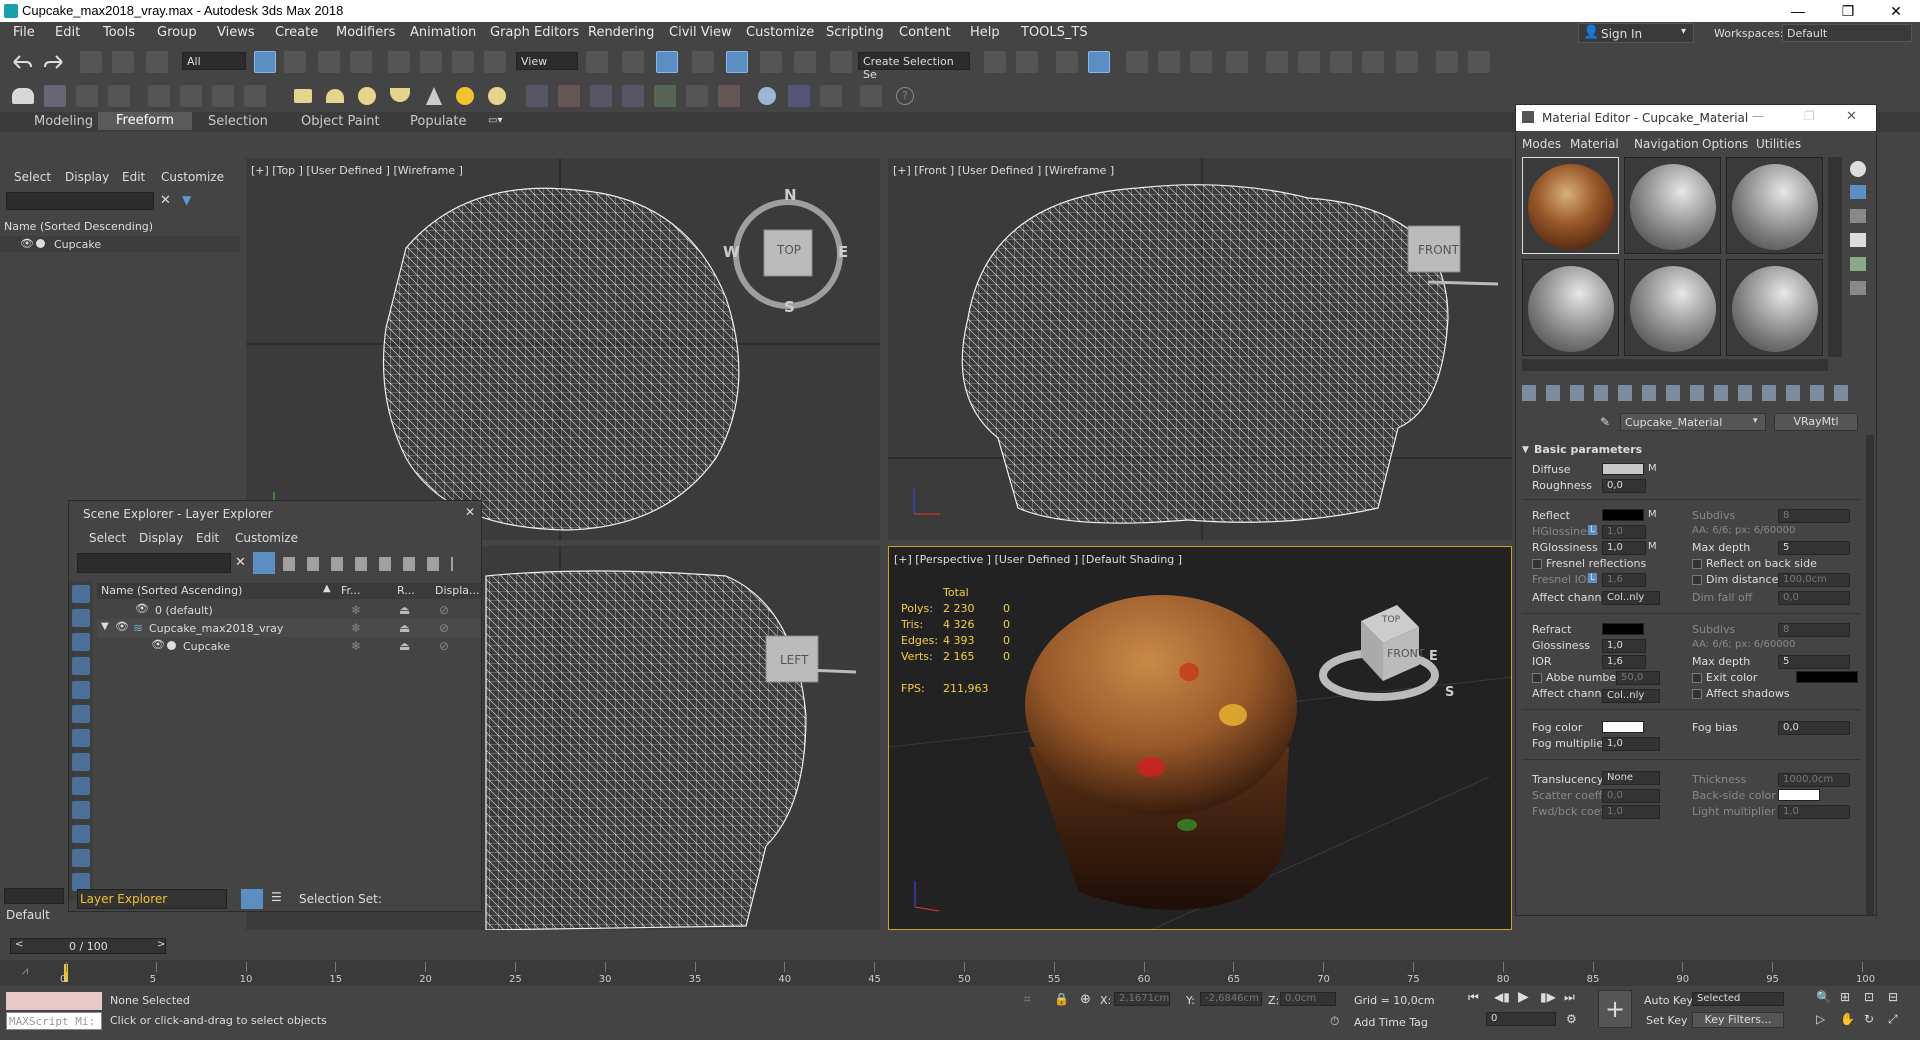 The width and height of the screenshot is (1920, 1040). What do you see at coordinates (19, 944) in the screenshot?
I see `time-prev-icon: <` at bounding box center [19, 944].